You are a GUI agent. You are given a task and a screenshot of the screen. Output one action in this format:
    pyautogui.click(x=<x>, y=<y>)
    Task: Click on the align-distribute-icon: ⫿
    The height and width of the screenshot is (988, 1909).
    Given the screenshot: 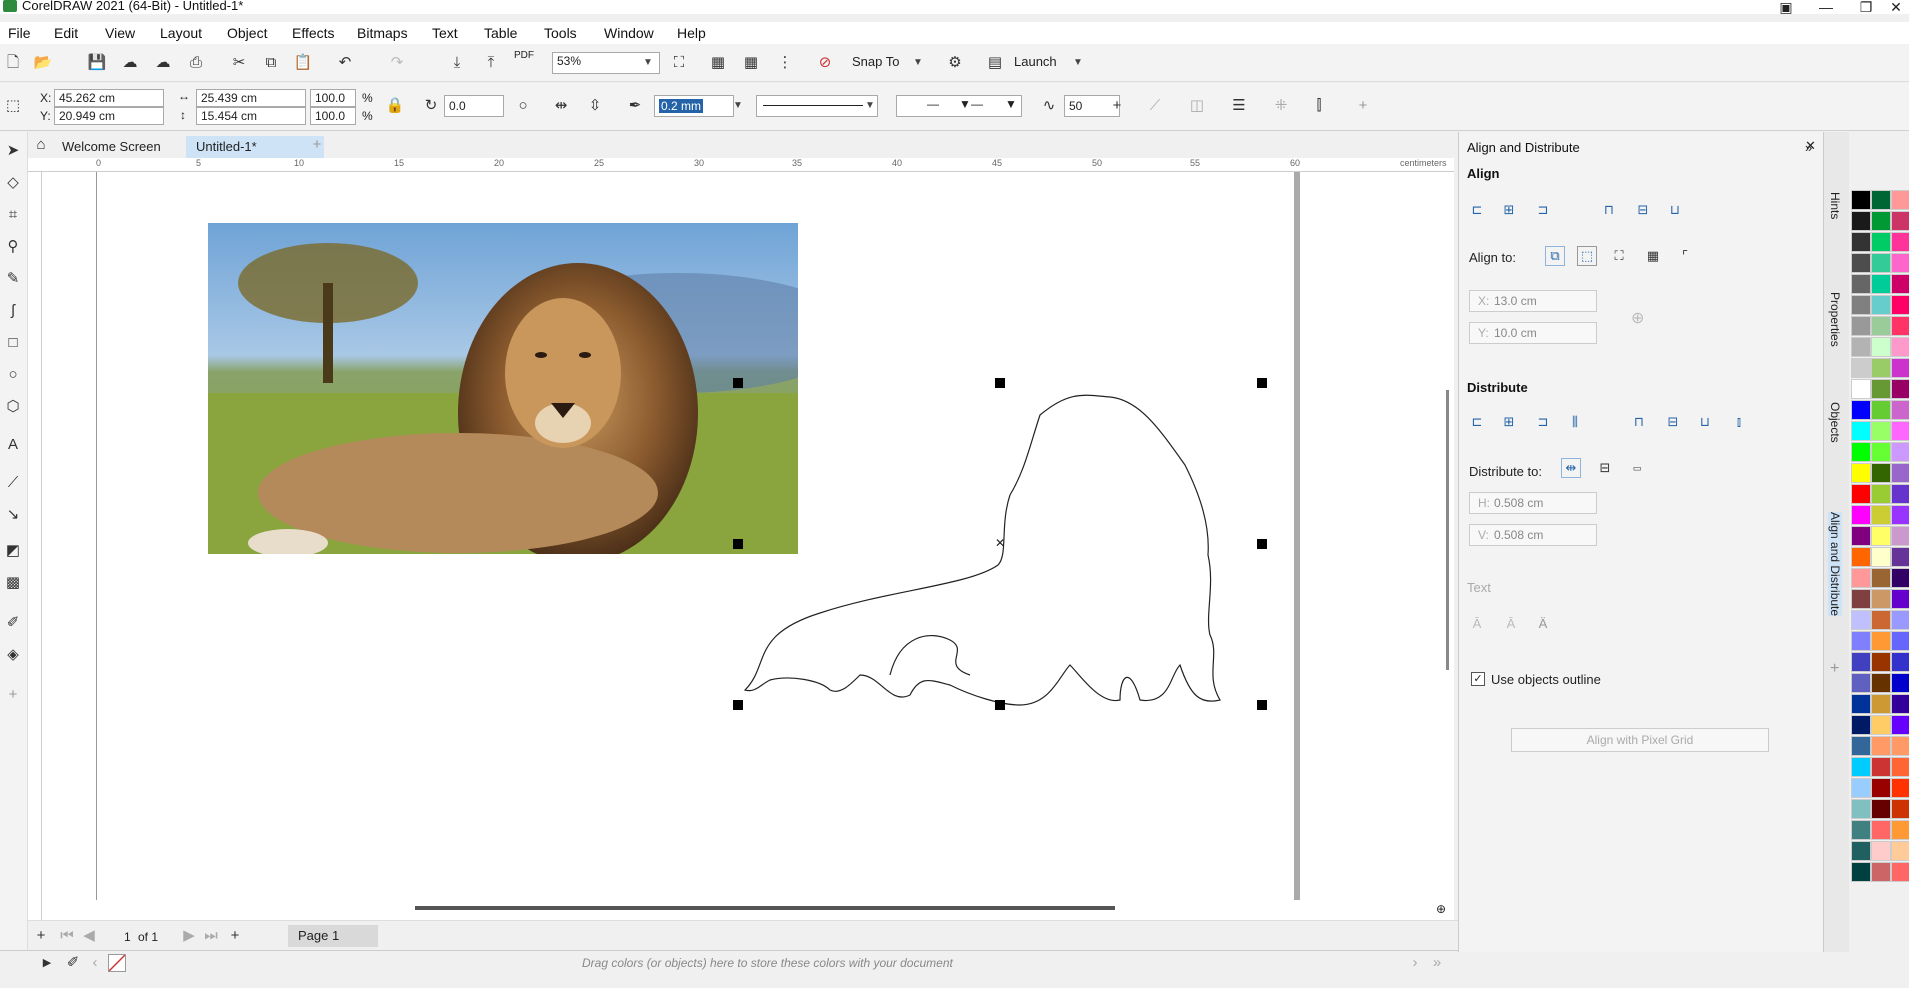 What is the action you would take?
    pyautogui.click(x=1319, y=106)
    